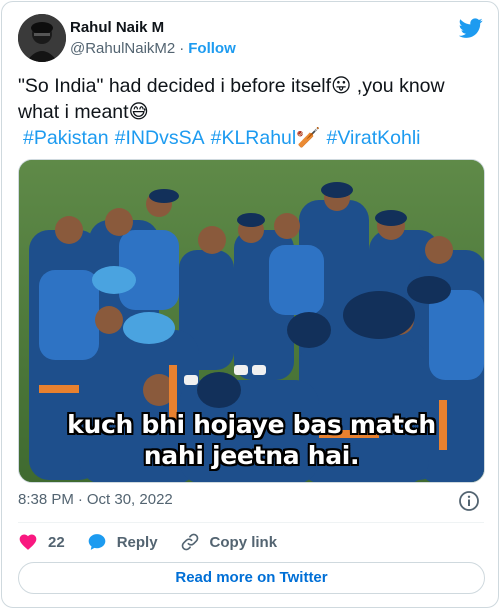 Image resolution: width=500 pixels, height=609 pixels. What do you see at coordinates (42, 38) in the screenshot?
I see `avatar` at bounding box center [42, 38].